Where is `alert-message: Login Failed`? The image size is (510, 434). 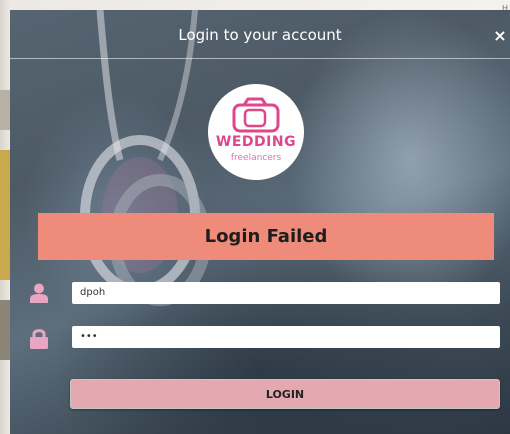
alert-message: Login Failed is located at coordinates (266, 236).